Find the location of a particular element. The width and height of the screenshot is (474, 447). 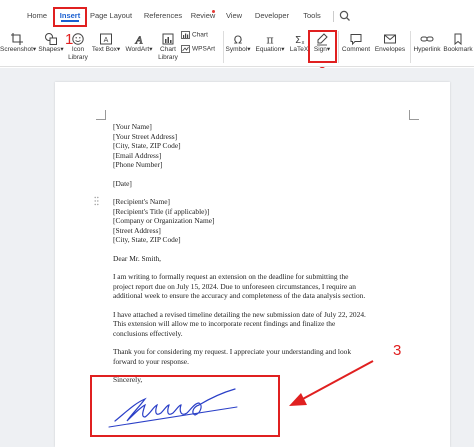

sender-line: [Email Address] is located at coordinates (137, 155).